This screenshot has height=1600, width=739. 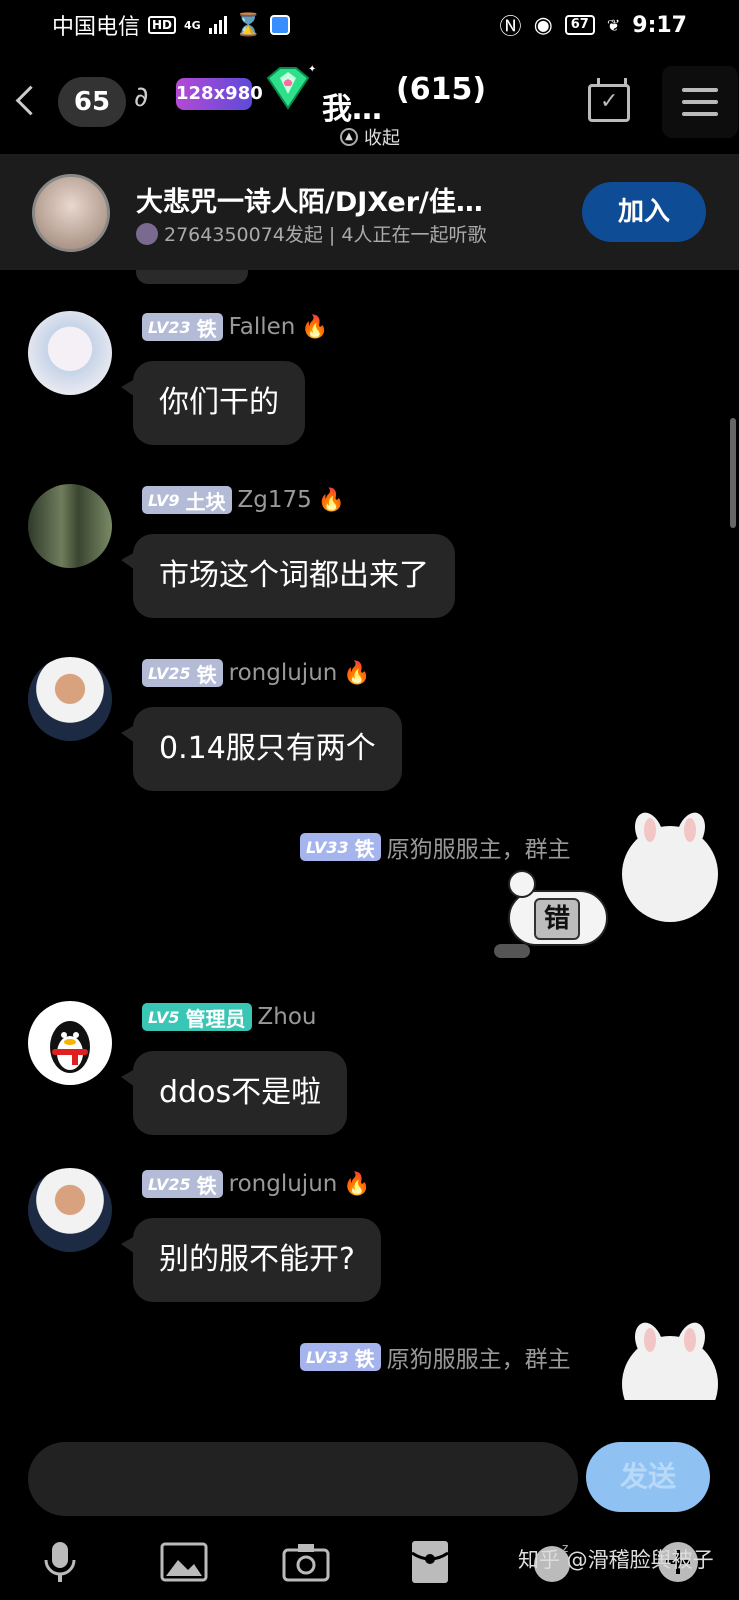 I want to click on message-bubble: 0.14服只有两个, so click(x=261, y=749).